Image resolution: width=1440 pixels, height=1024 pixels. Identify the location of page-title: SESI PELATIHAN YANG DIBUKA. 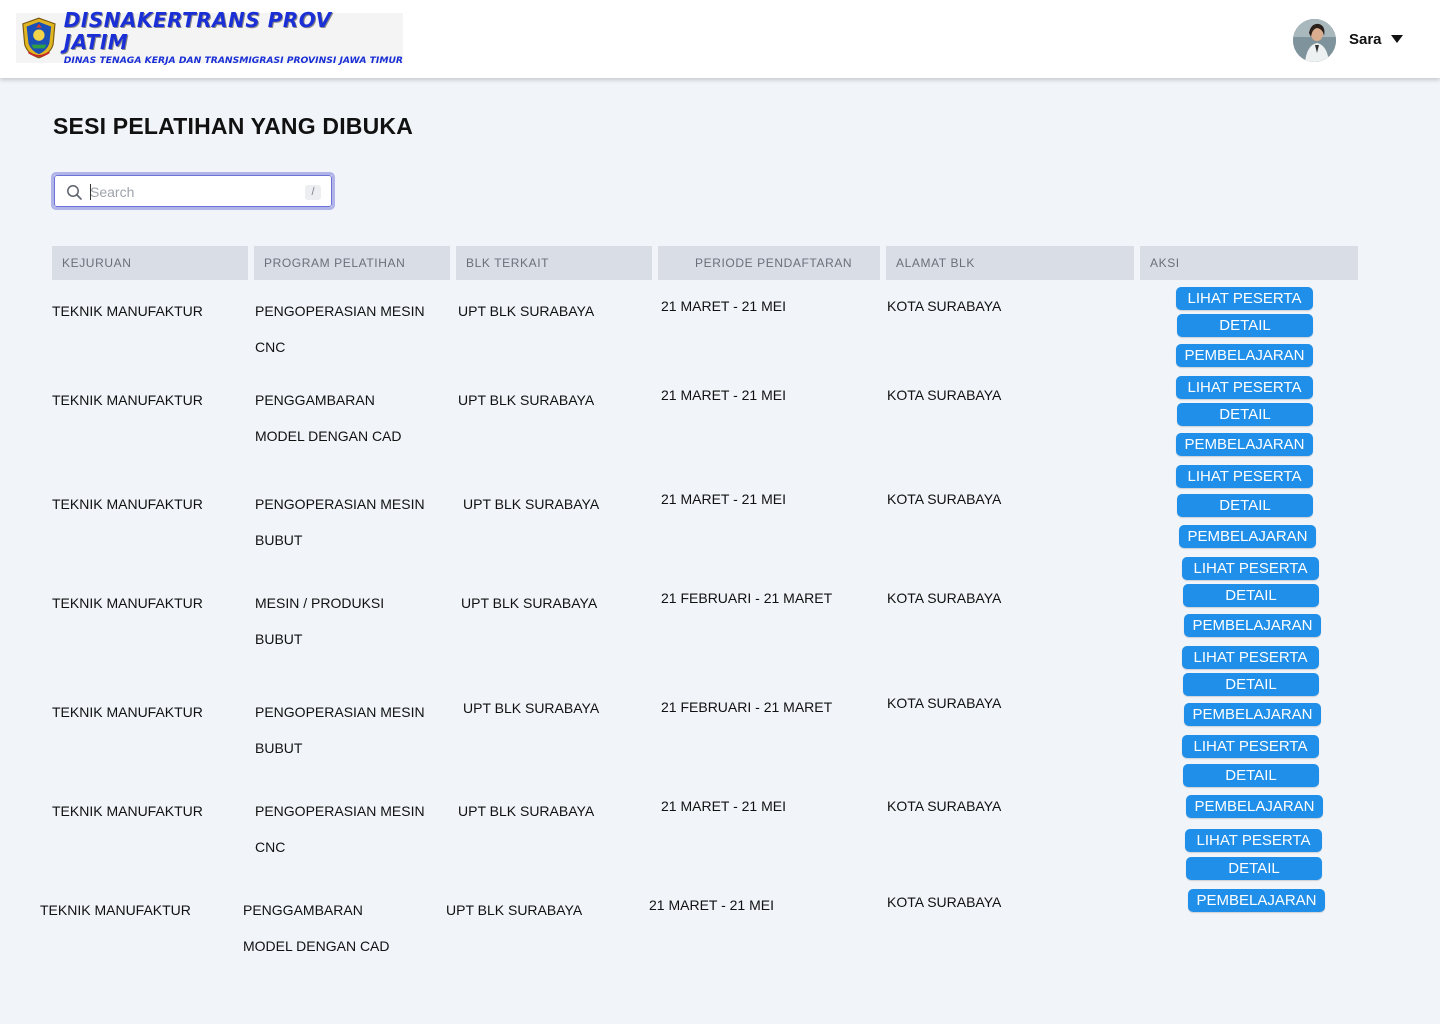
(233, 126).